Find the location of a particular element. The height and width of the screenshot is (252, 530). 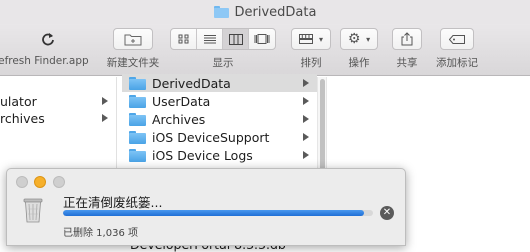

action-group: ⚙ ▾ 操作 is located at coordinates (359, 49).